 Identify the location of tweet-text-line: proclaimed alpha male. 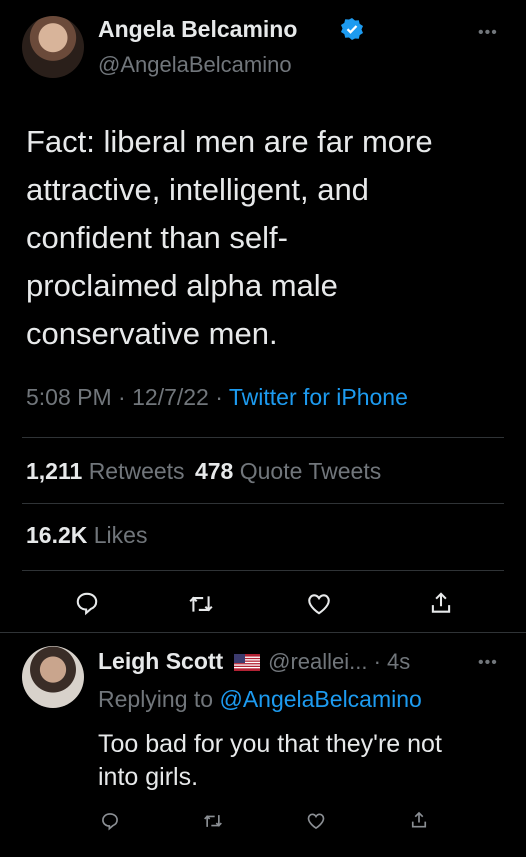
(182, 285).